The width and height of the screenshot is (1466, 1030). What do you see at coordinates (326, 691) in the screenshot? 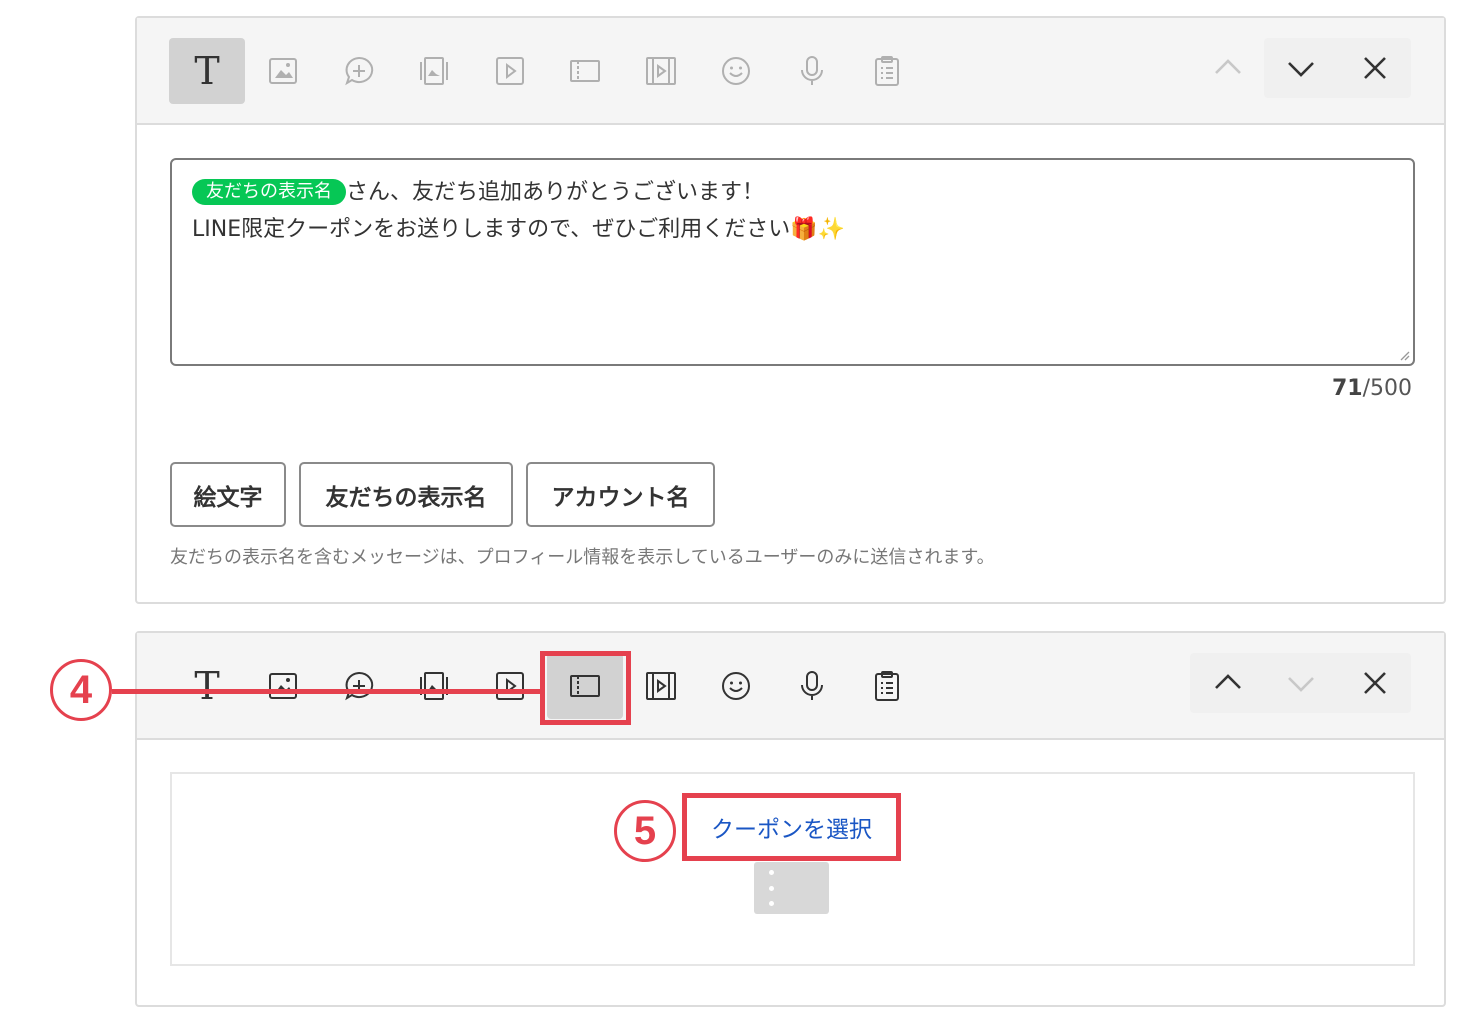
I see `callout-4-connector` at bounding box center [326, 691].